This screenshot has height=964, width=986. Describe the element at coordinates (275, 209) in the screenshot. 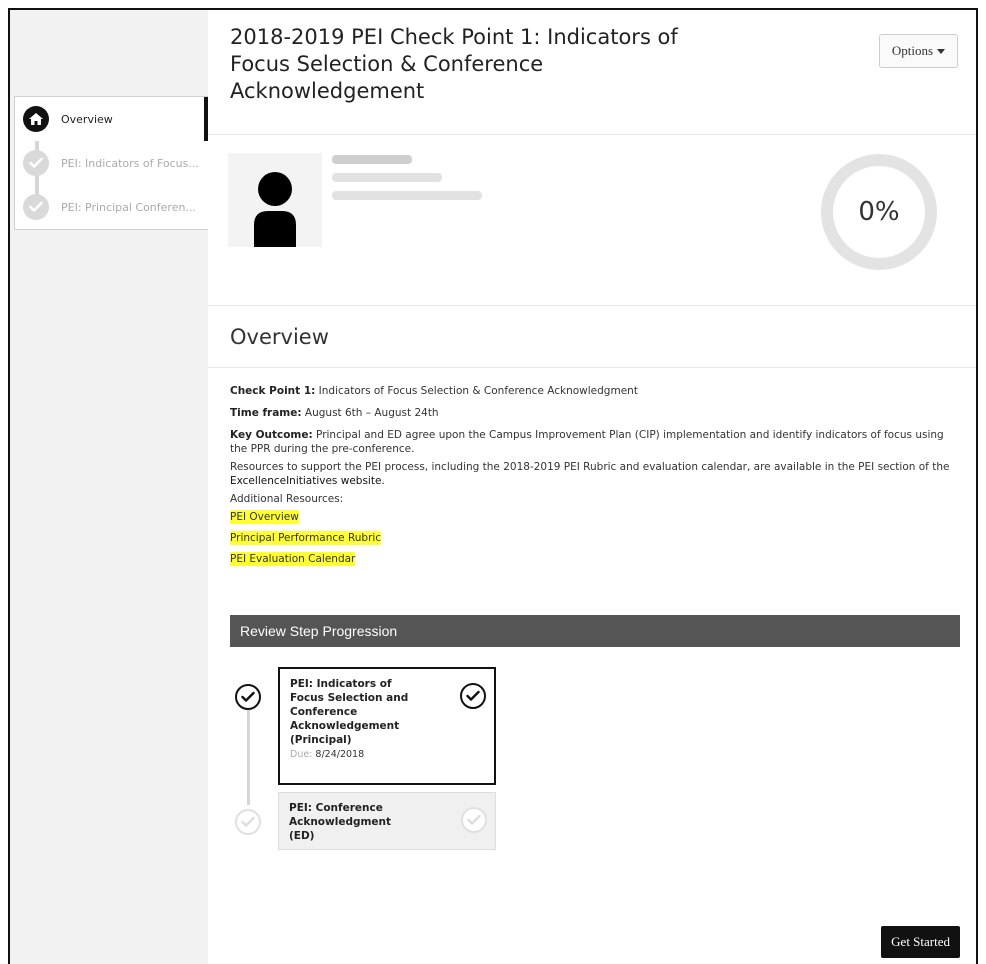

I see `person-icon` at that location.